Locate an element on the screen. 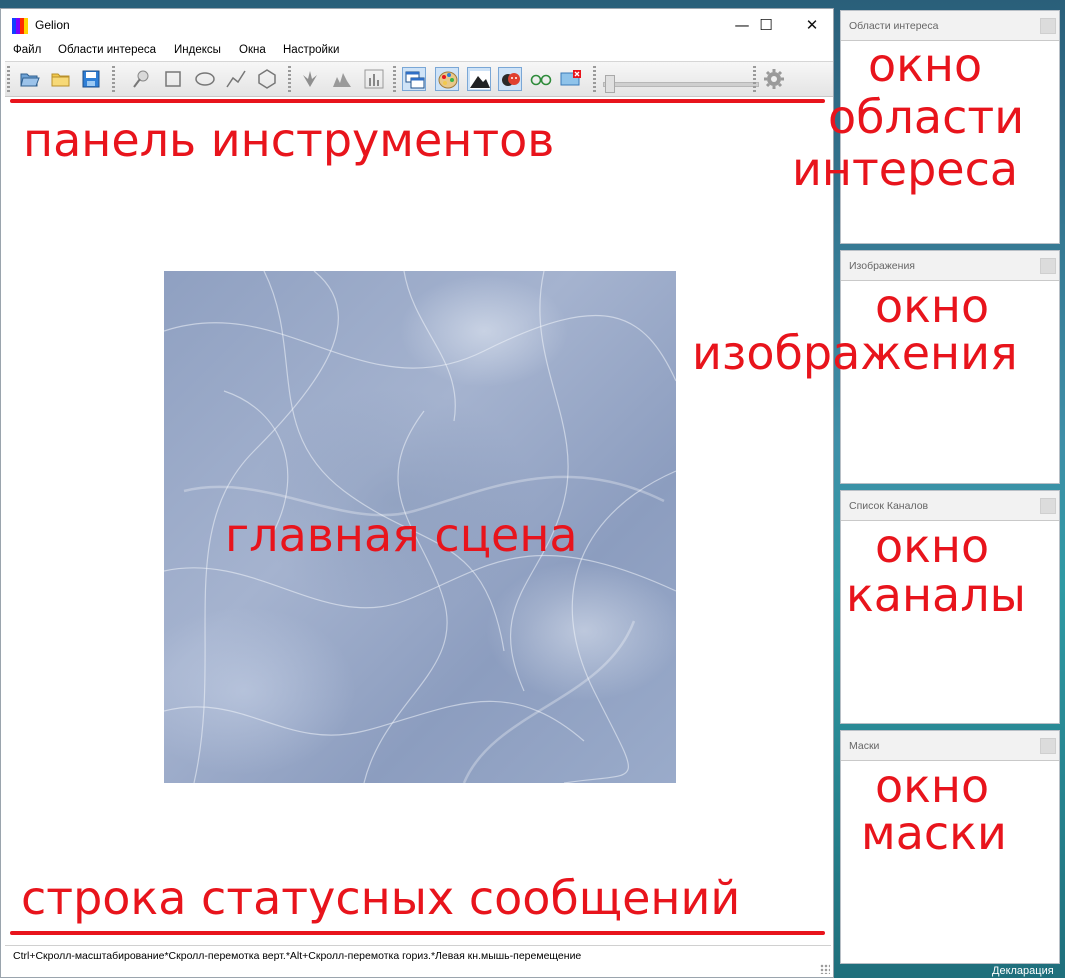 The width and height of the screenshot is (1065, 978). roi-annotation-line-1: окно is located at coordinates (925, 65).